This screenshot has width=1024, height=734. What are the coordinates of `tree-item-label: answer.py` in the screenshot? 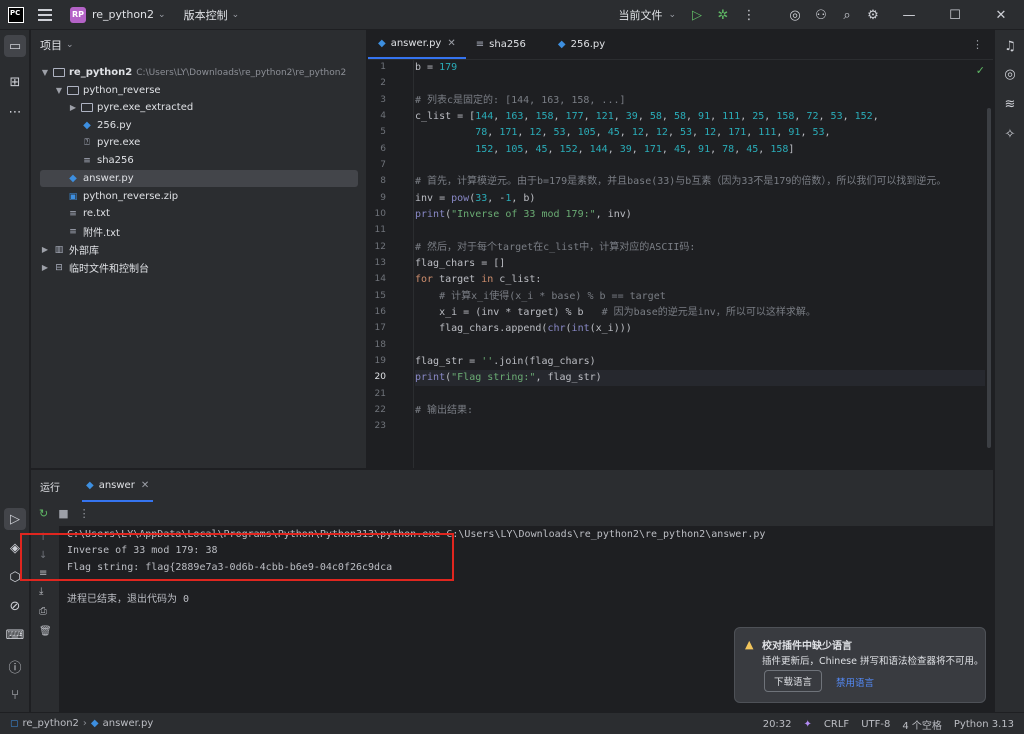 It's located at (108, 178).